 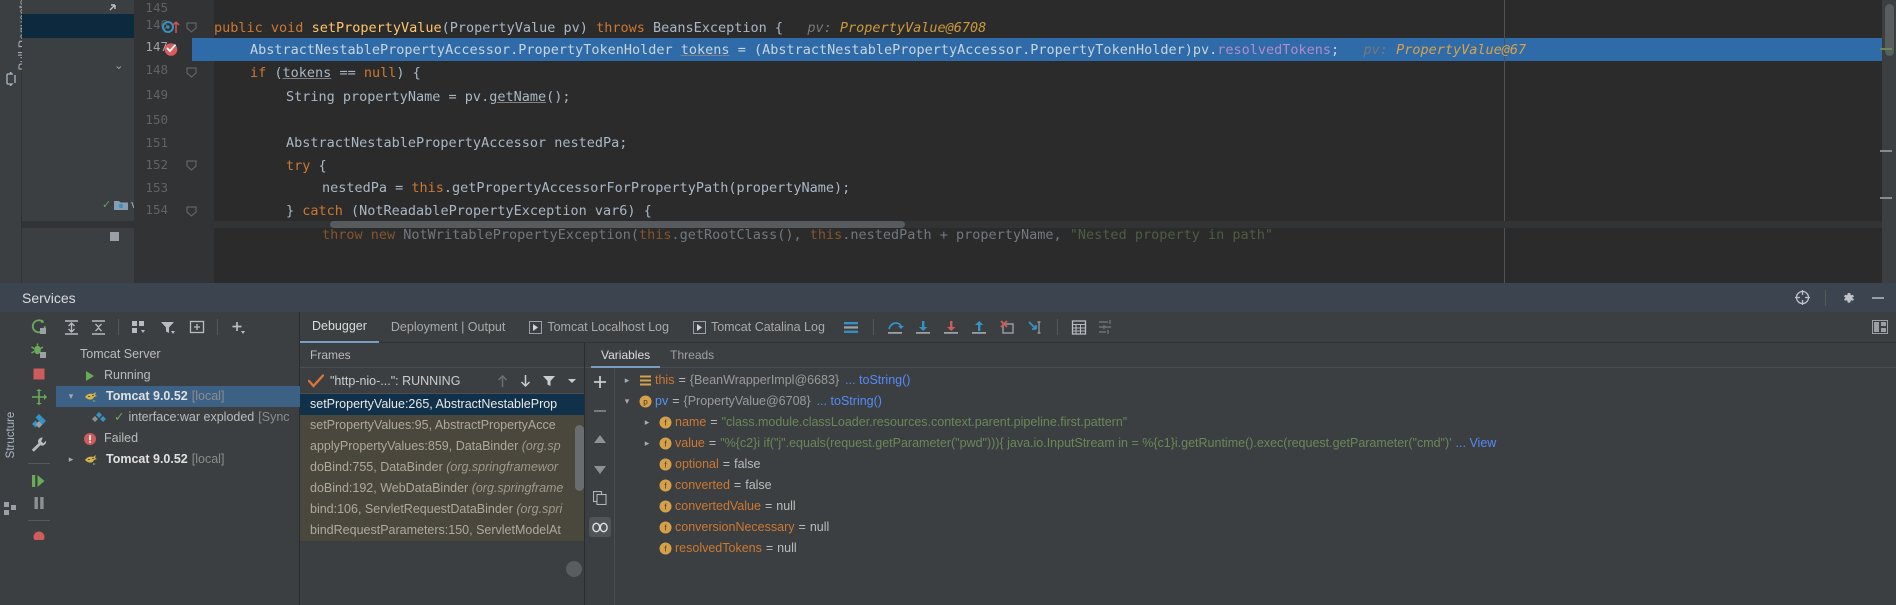 What do you see at coordinates (1255, 506) in the screenshot?
I see `variable-row-convertedvalue: f convertedValue = null` at bounding box center [1255, 506].